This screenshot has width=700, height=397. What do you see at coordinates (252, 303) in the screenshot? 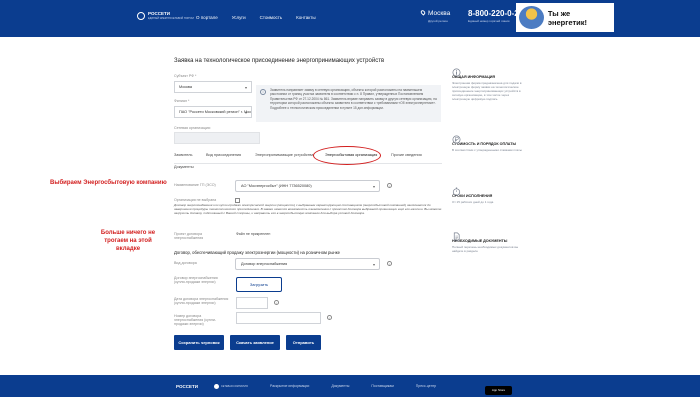
I see `contract-date-input` at bounding box center [252, 303].